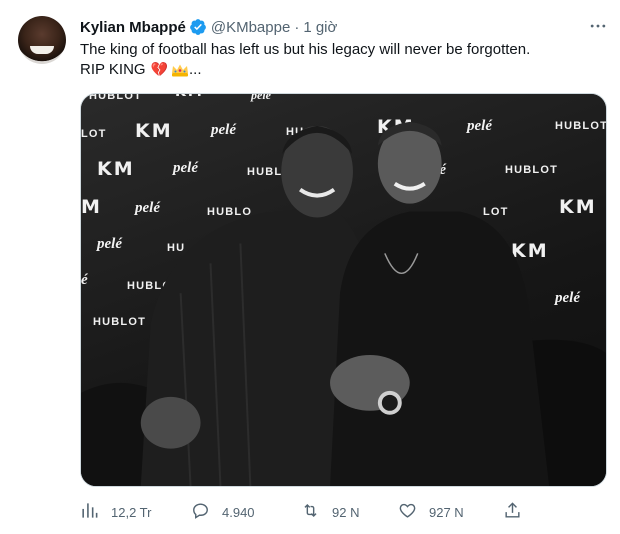  I want to click on crown-icon, so click(180, 70).